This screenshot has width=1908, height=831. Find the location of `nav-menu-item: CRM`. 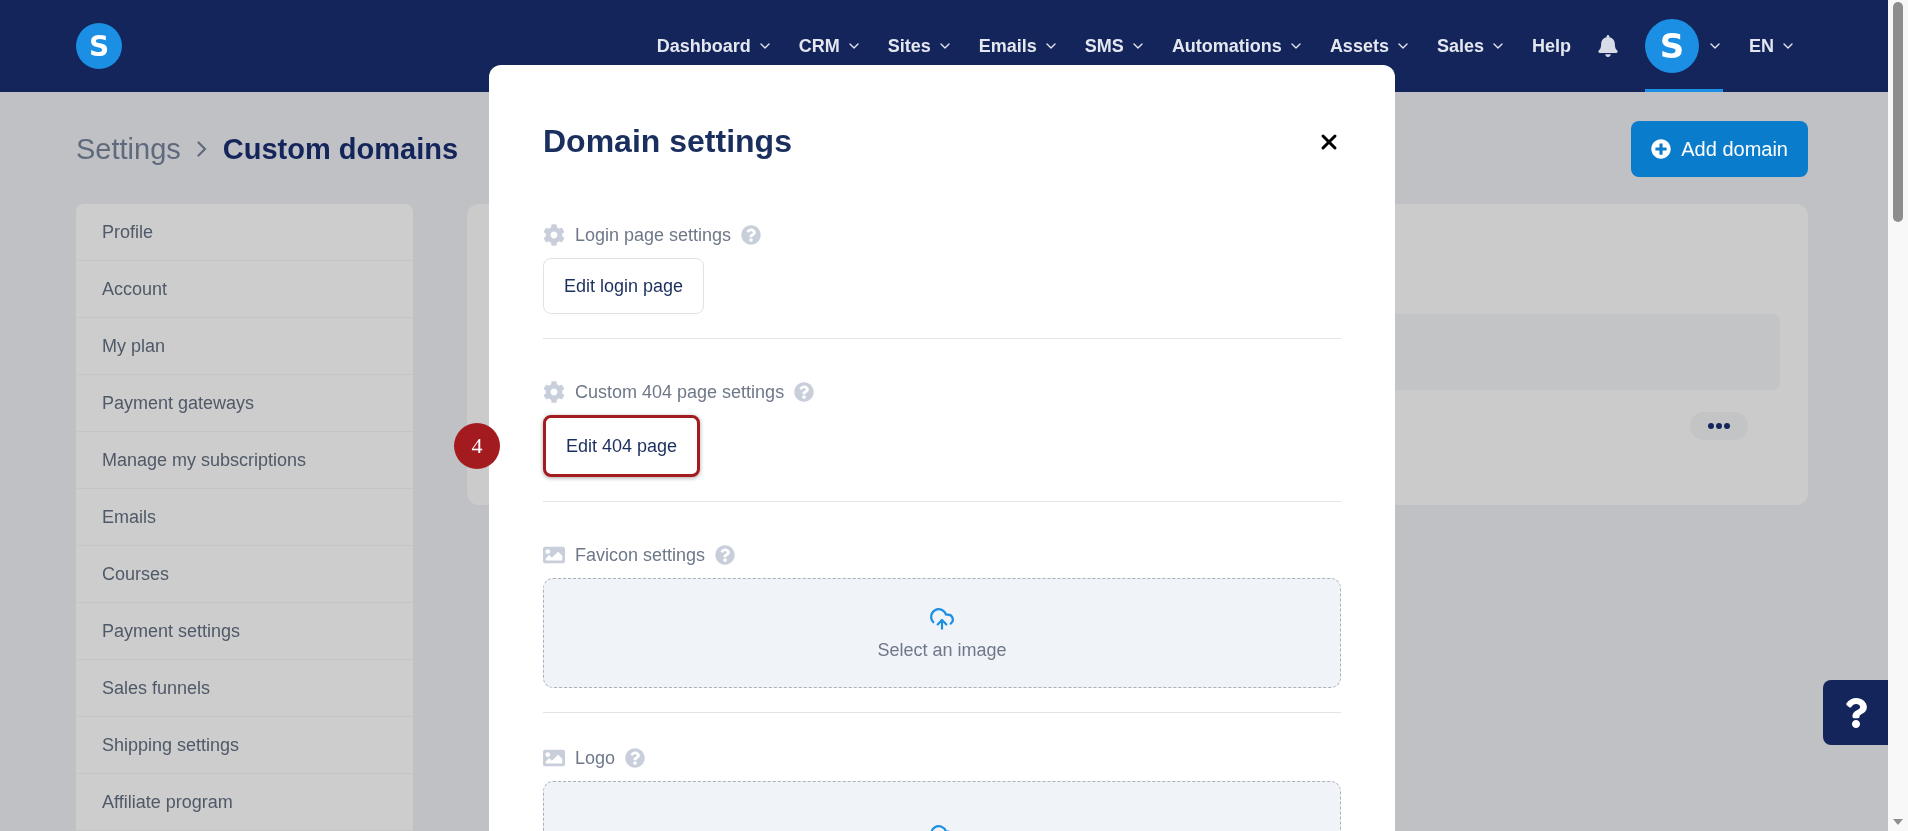

nav-menu-item: CRM is located at coordinates (830, 46).